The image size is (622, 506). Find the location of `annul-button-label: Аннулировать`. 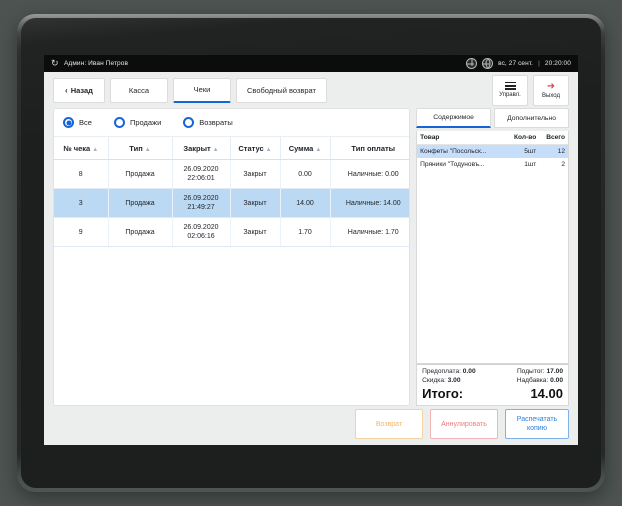

annul-button-label: Аннулировать is located at coordinates (464, 424).